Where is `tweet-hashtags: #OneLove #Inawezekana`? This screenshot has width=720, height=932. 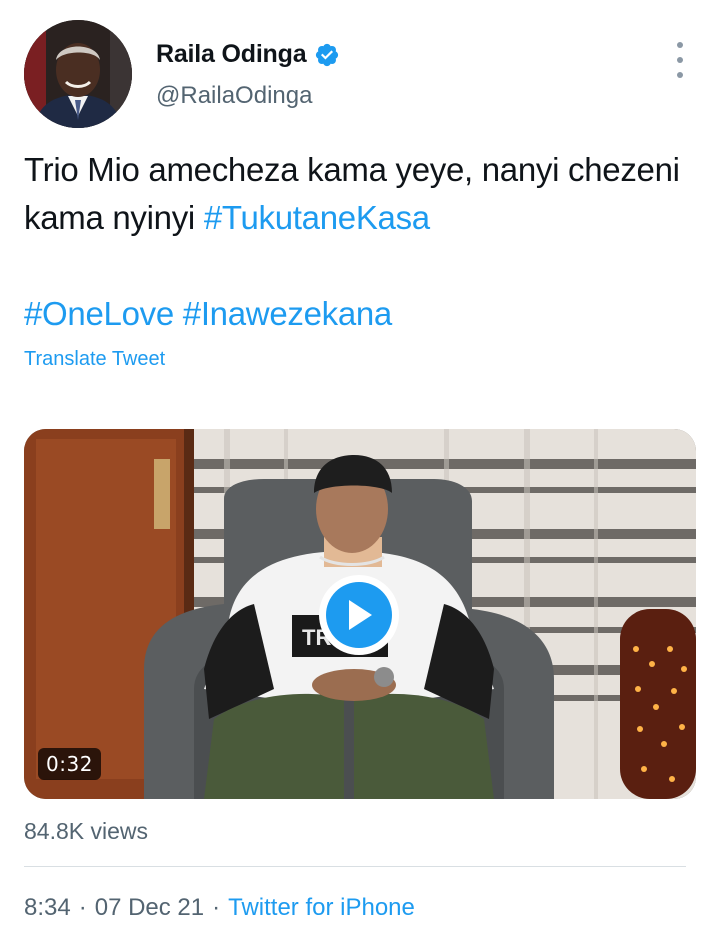 tweet-hashtags: #OneLove #Inawezekana is located at coordinates (208, 314).